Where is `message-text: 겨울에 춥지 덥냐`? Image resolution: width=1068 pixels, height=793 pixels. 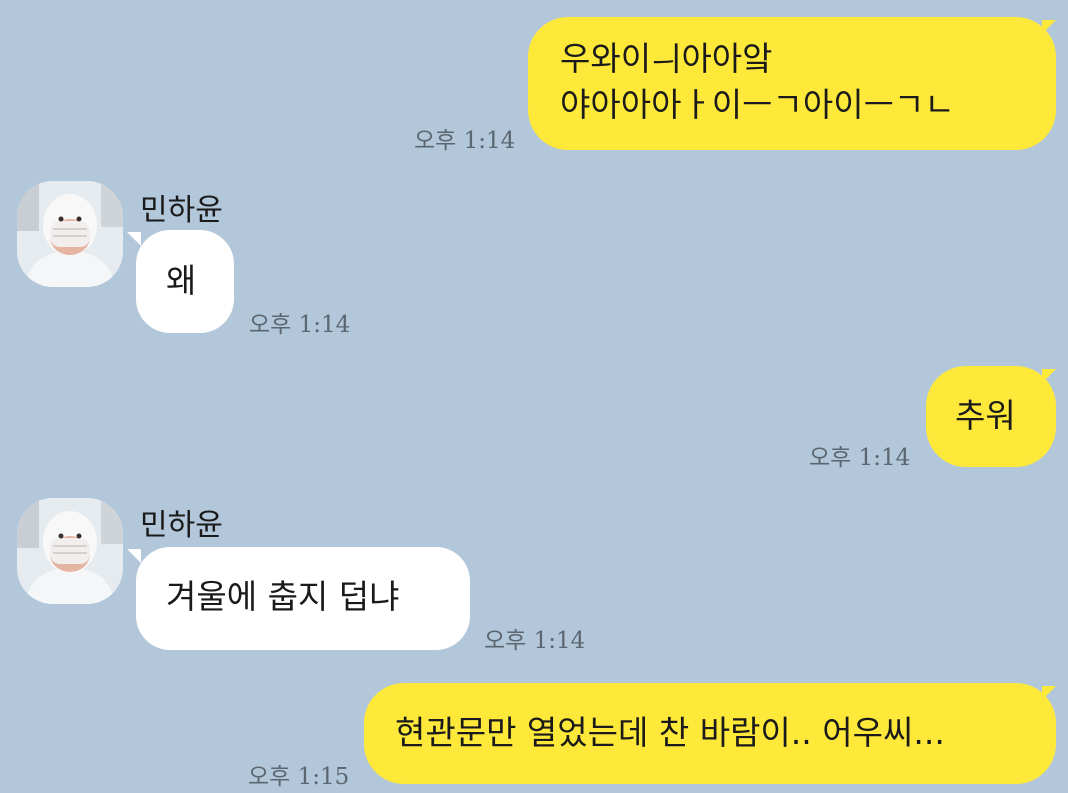 message-text: 겨울에 춥지 덥냐 is located at coordinates (283, 596).